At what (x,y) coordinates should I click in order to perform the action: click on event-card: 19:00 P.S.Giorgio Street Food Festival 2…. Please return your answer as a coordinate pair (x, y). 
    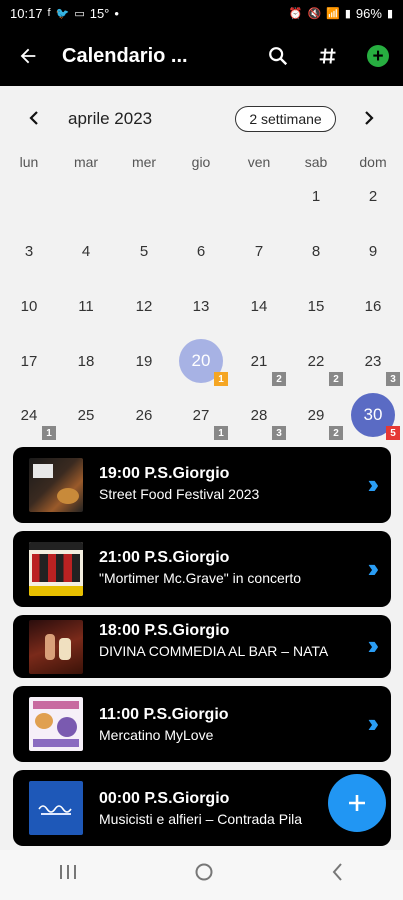
    Looking at the image, I should click on (202, 485).